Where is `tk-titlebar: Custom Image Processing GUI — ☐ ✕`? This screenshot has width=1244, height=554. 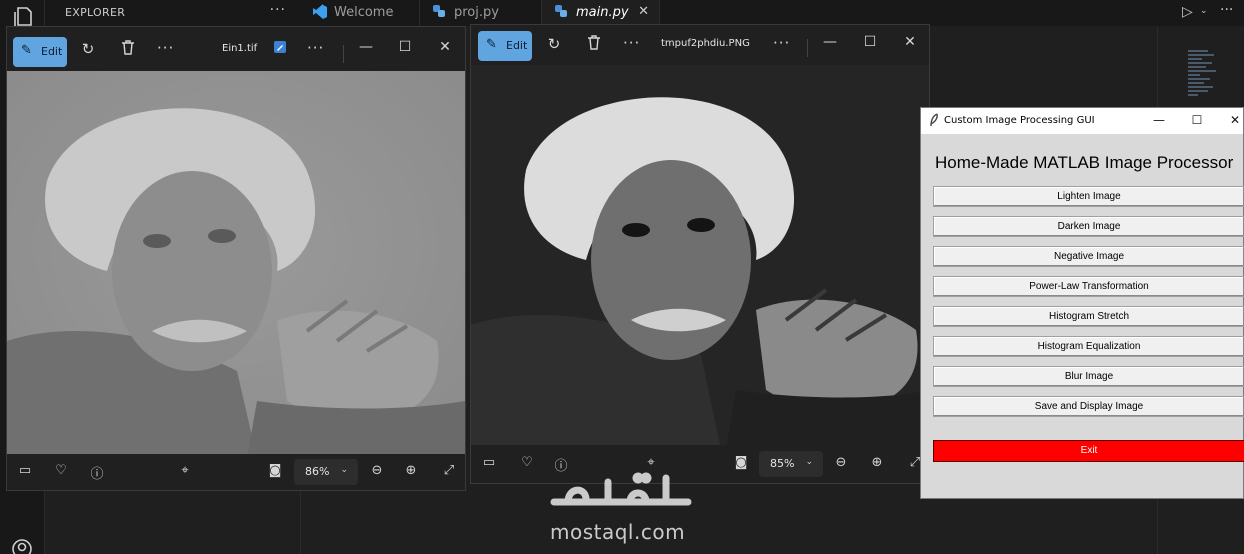 tk-titlebar: Custom Image Processing GUI — ☐ ✕ is located at coordinates (1082, 121).